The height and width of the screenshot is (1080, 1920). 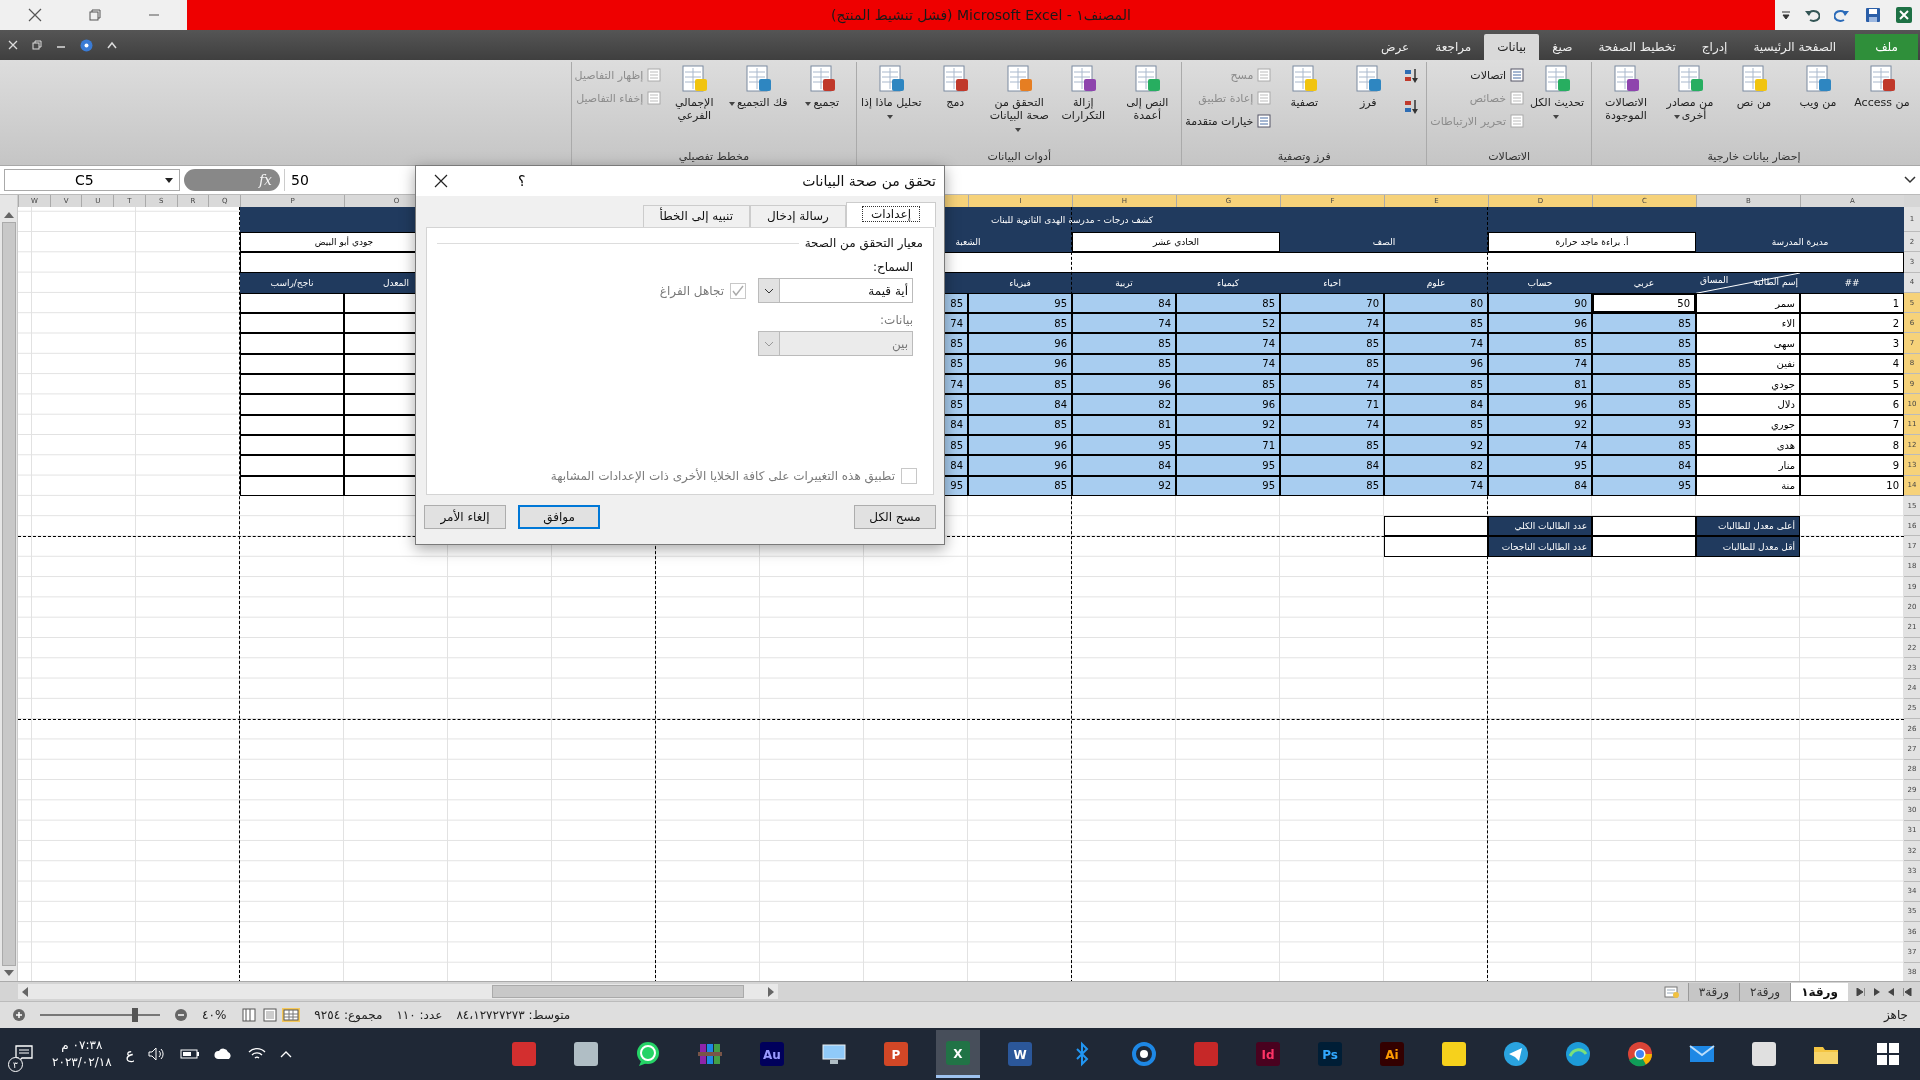 What do you see at coordinates (1147, 92) in the screenshot?
I see `ribbon-button: النص إلى أعمدة` at bounding box center [1147, 92].